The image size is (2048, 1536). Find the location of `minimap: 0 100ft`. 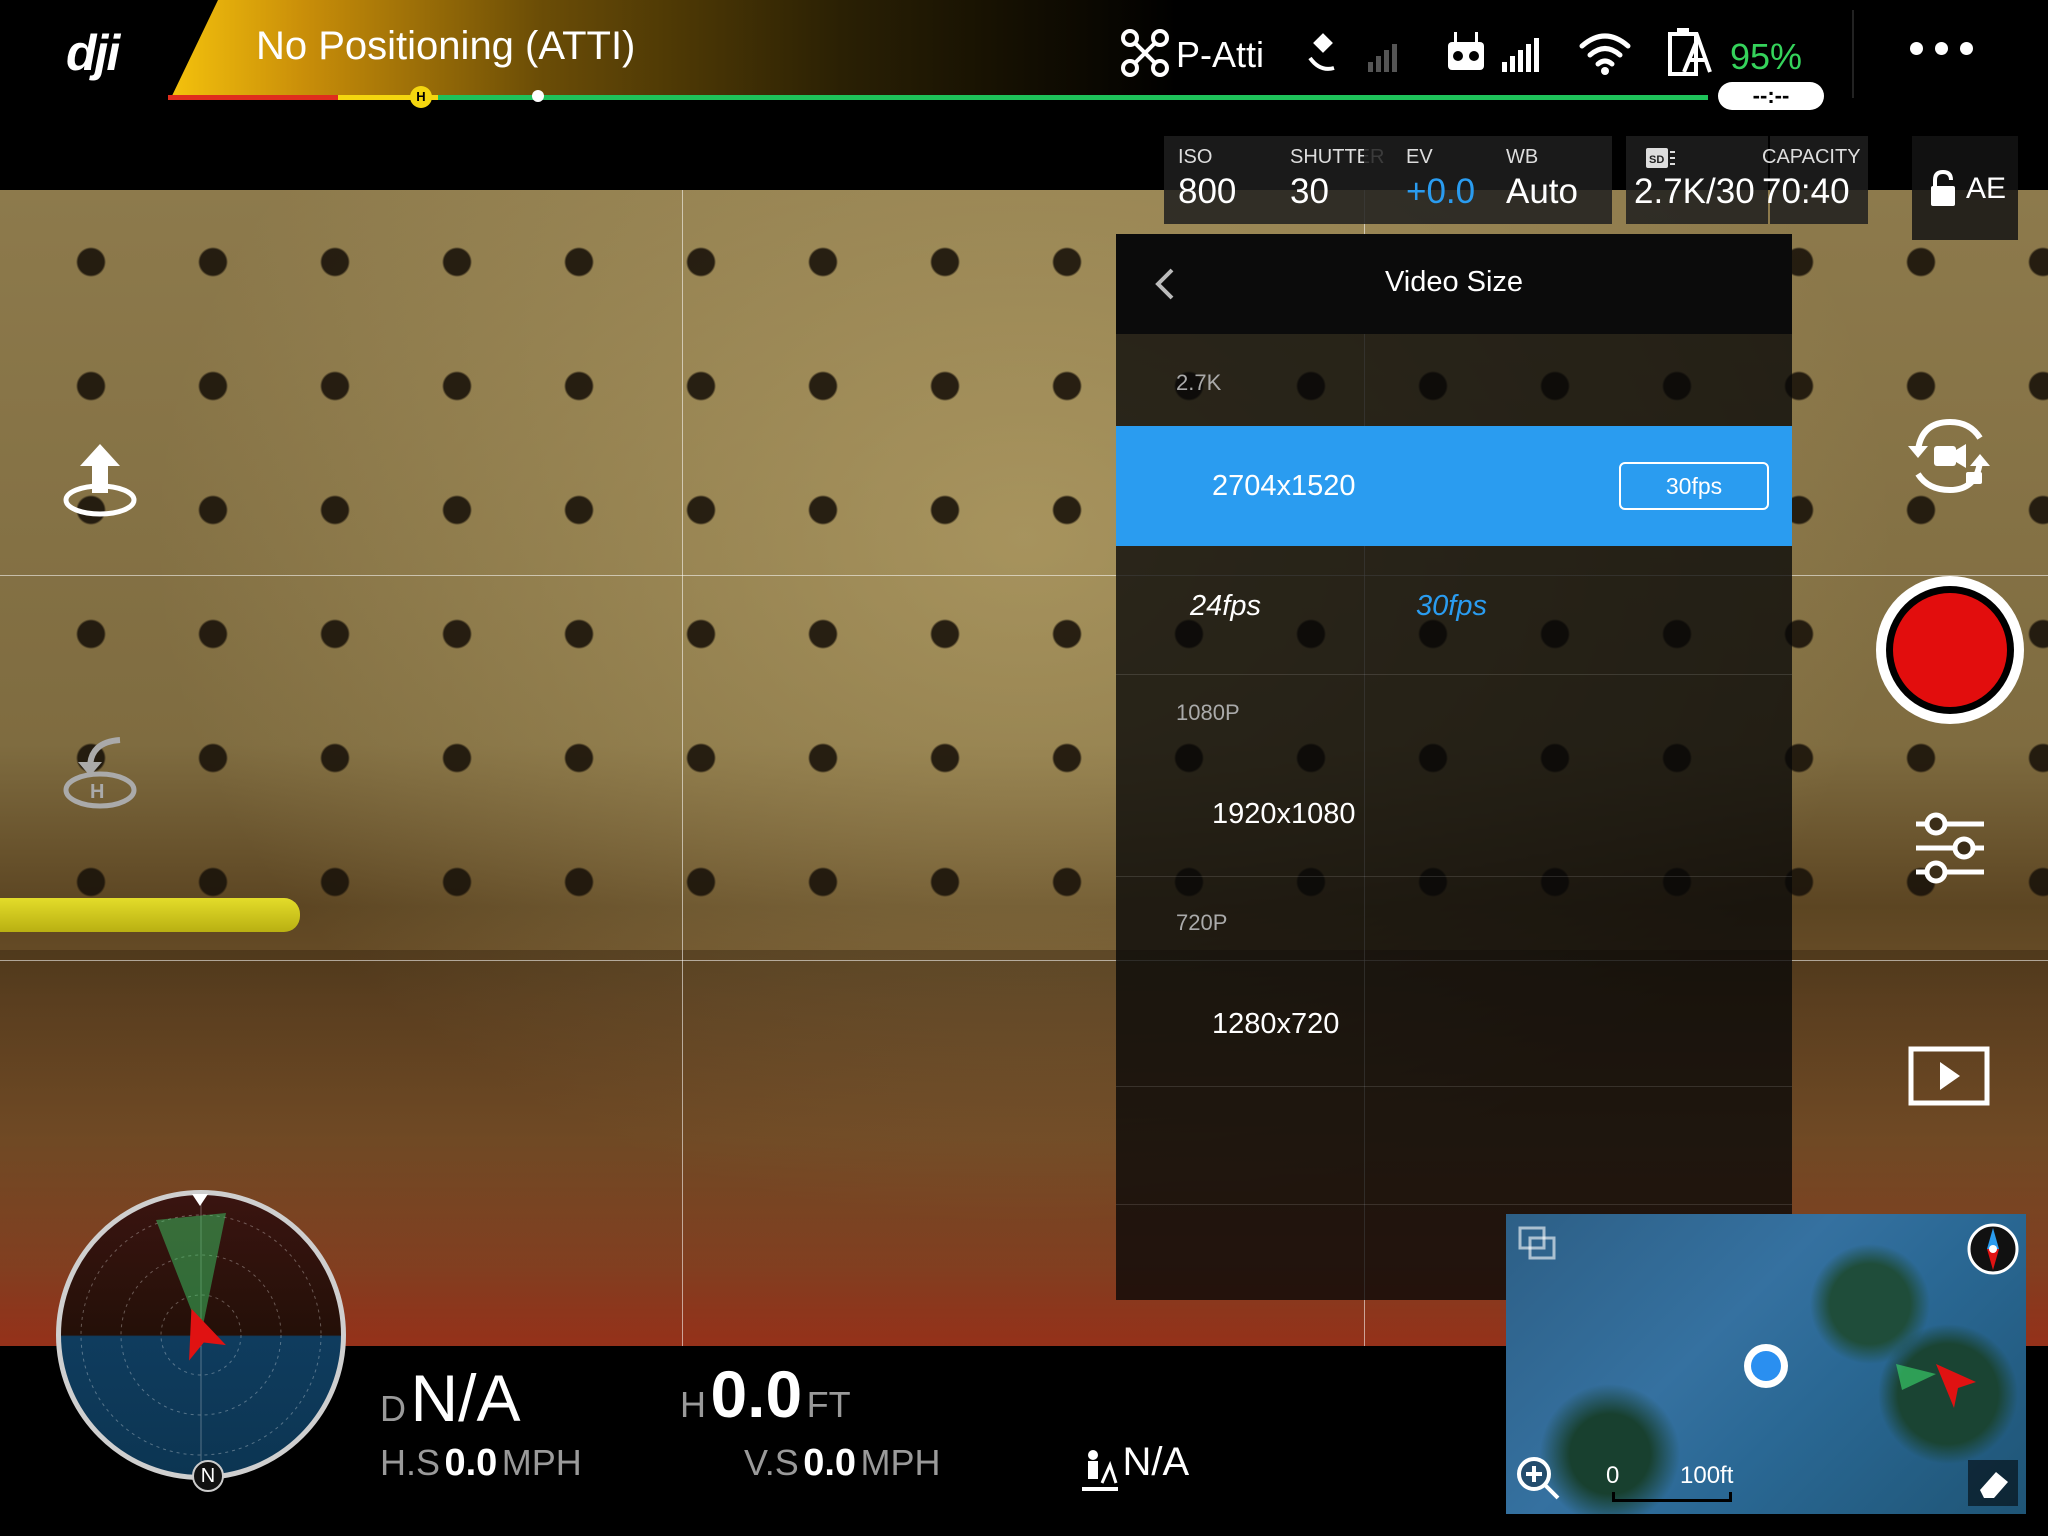

minimap: 0 100ft is located at coordinates (1766, 1364).